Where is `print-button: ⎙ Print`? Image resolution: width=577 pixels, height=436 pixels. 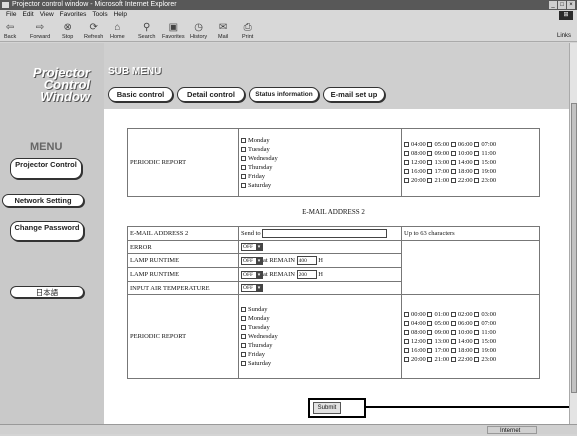 print-button: ⎙ Print is located at coordinates (247, 31).